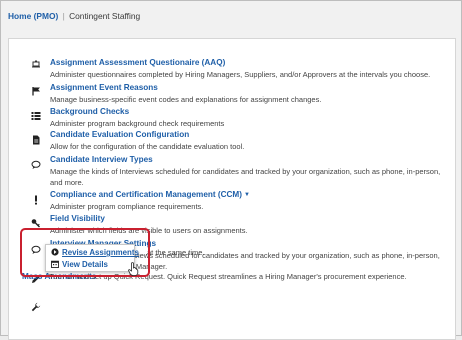  I want to click on exclamation-icon, so click(36, 200).